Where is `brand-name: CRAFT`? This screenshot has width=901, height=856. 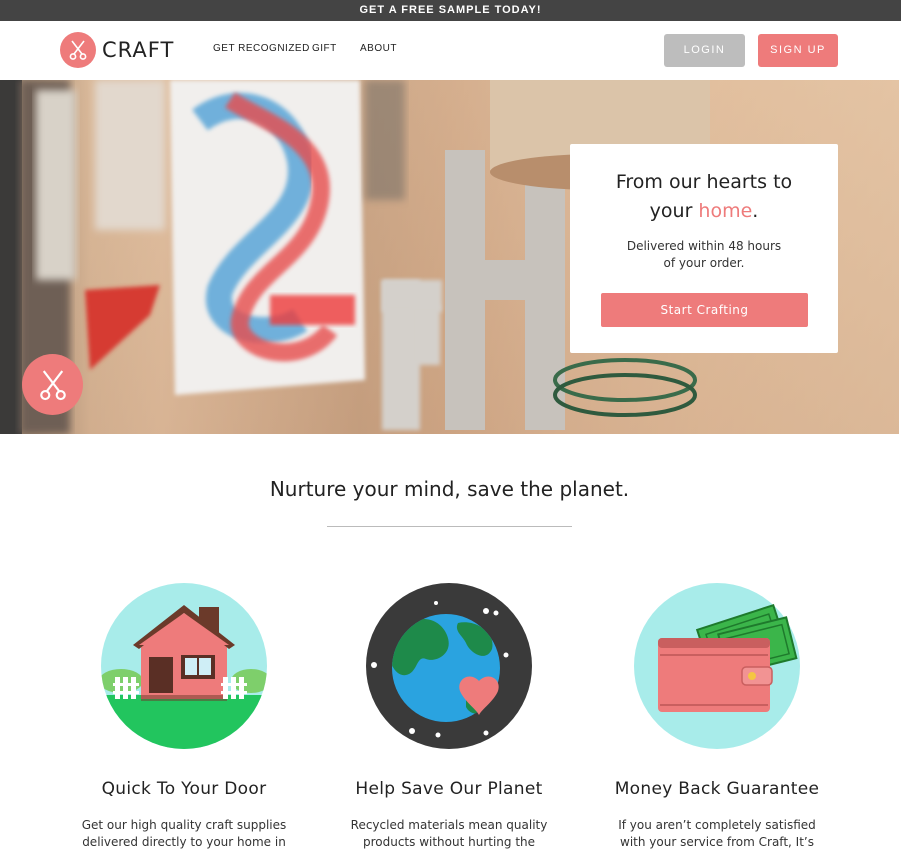
brand-name: CRAFT is located at coordinates (138, 50).